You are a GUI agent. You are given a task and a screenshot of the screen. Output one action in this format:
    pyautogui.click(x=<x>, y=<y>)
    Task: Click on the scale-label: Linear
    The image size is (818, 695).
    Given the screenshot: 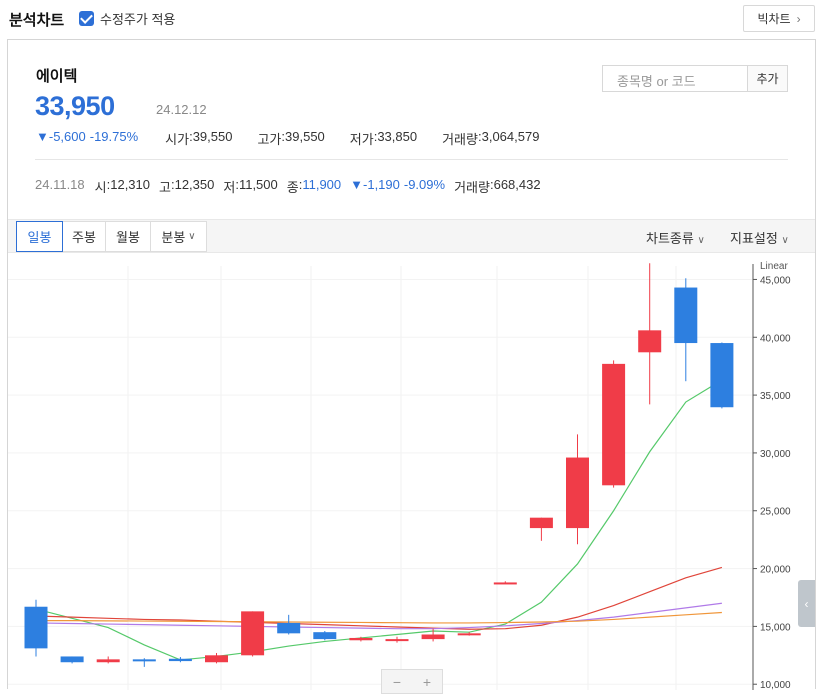 What is the action you would take?
    pyautogui.click(x=774, y=266)
    